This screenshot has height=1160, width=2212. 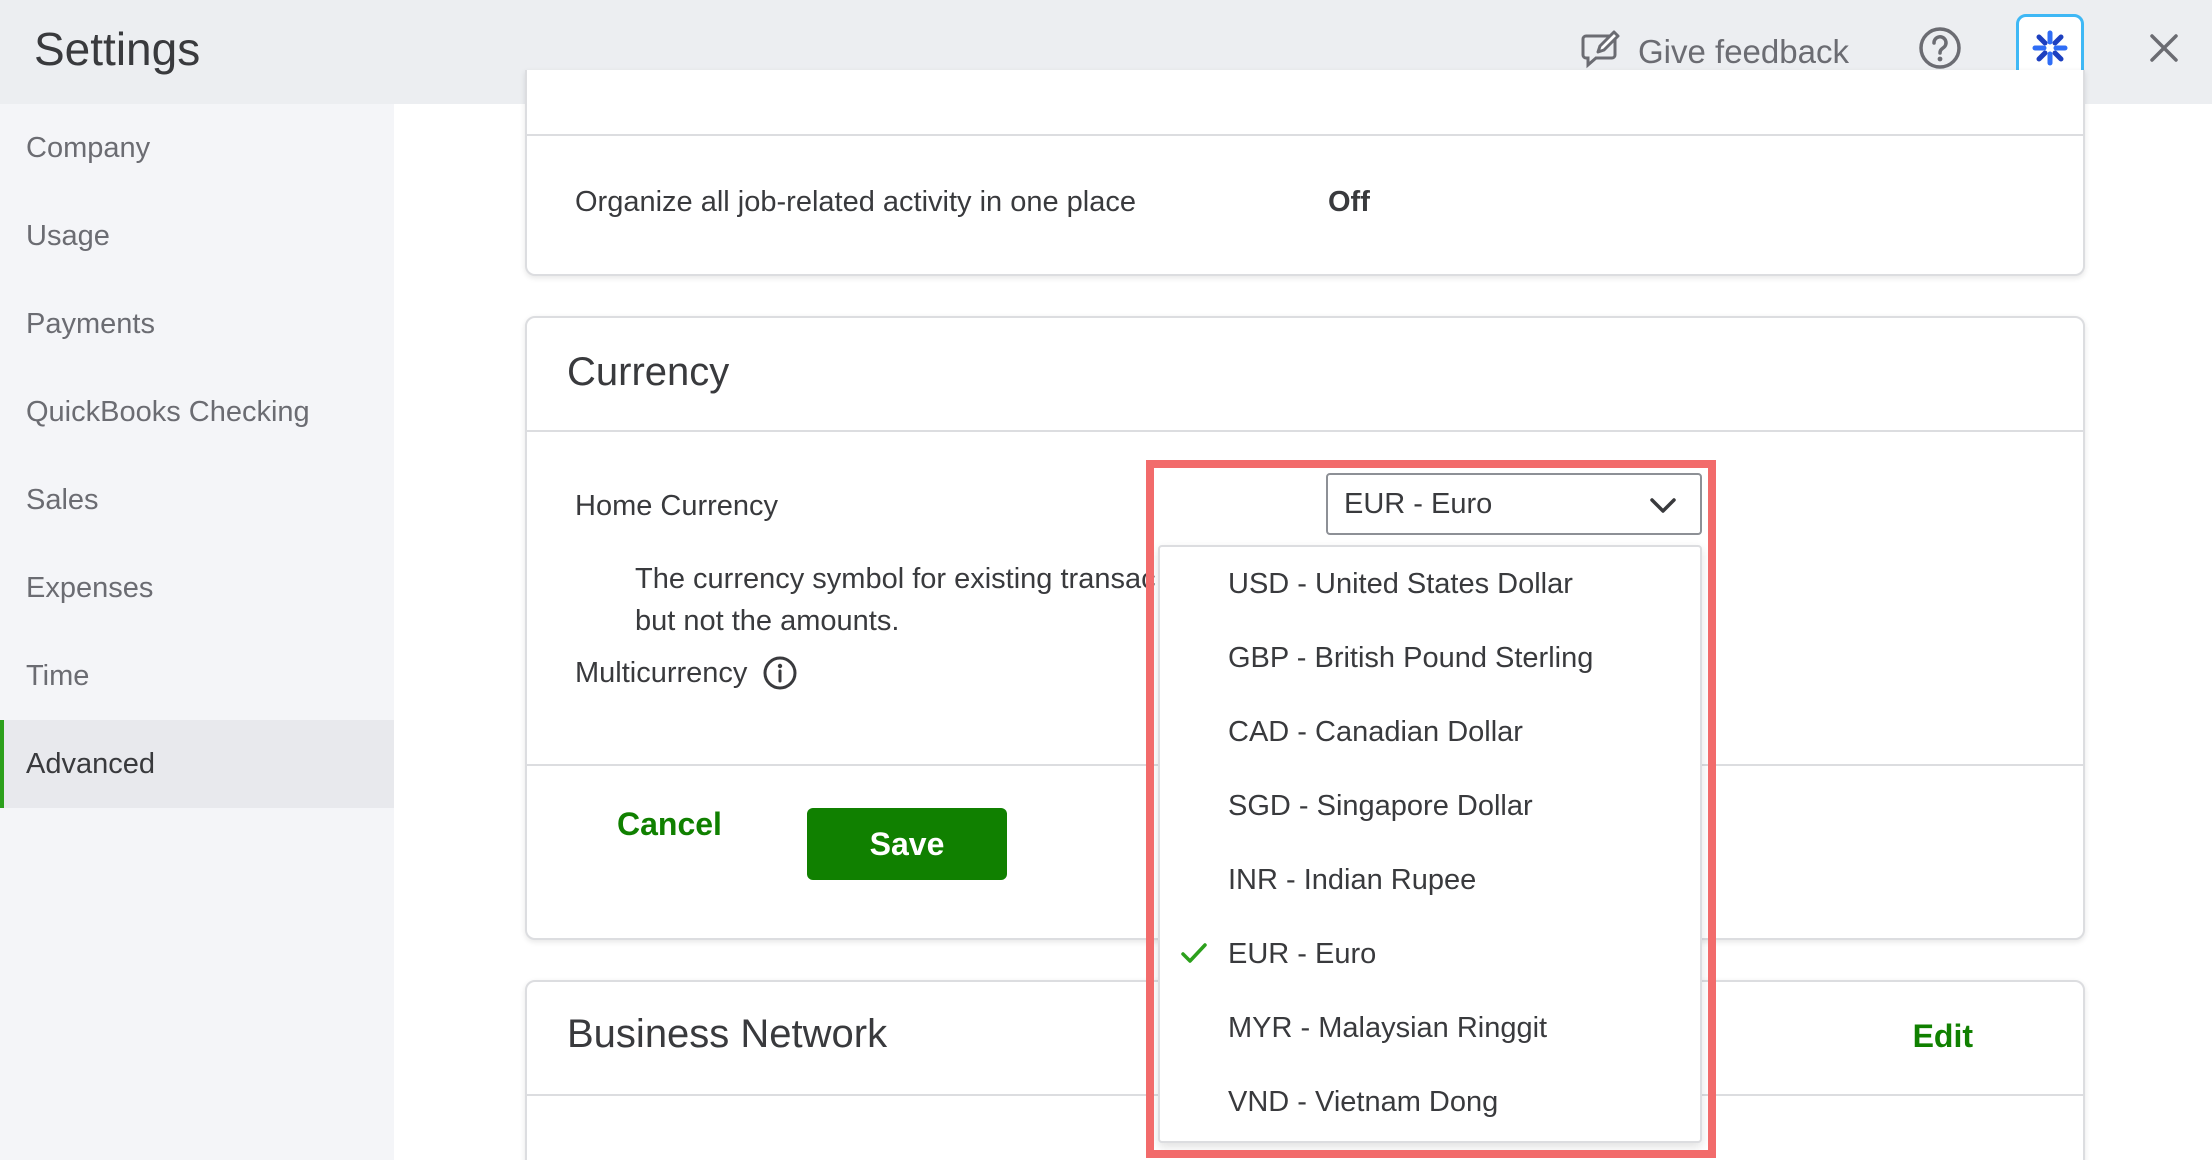 I want to click on help-button, so click(x=1940, y=48).